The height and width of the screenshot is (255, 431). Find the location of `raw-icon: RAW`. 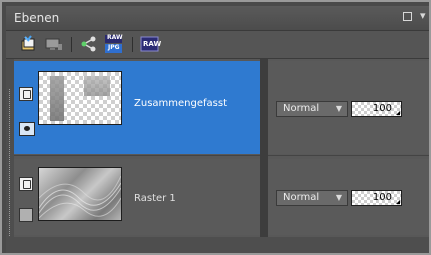

raw-icon: RAW is located at coordinates (151, 44).